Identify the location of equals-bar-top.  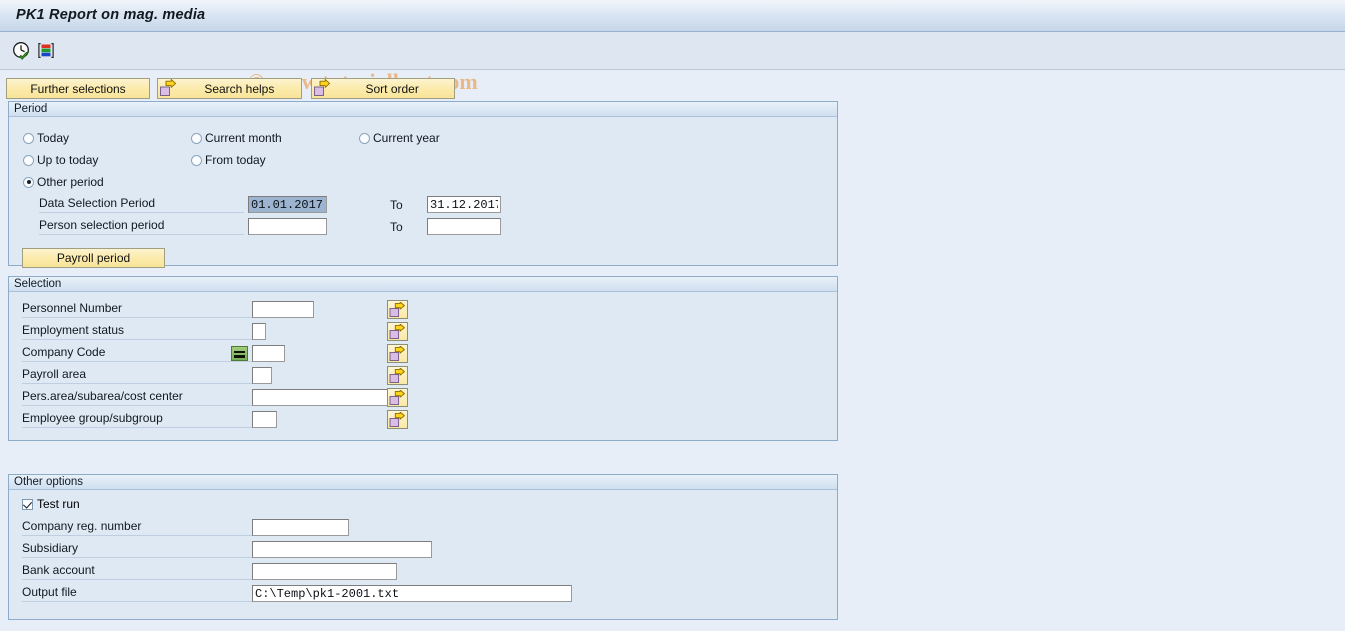
(239, 351).